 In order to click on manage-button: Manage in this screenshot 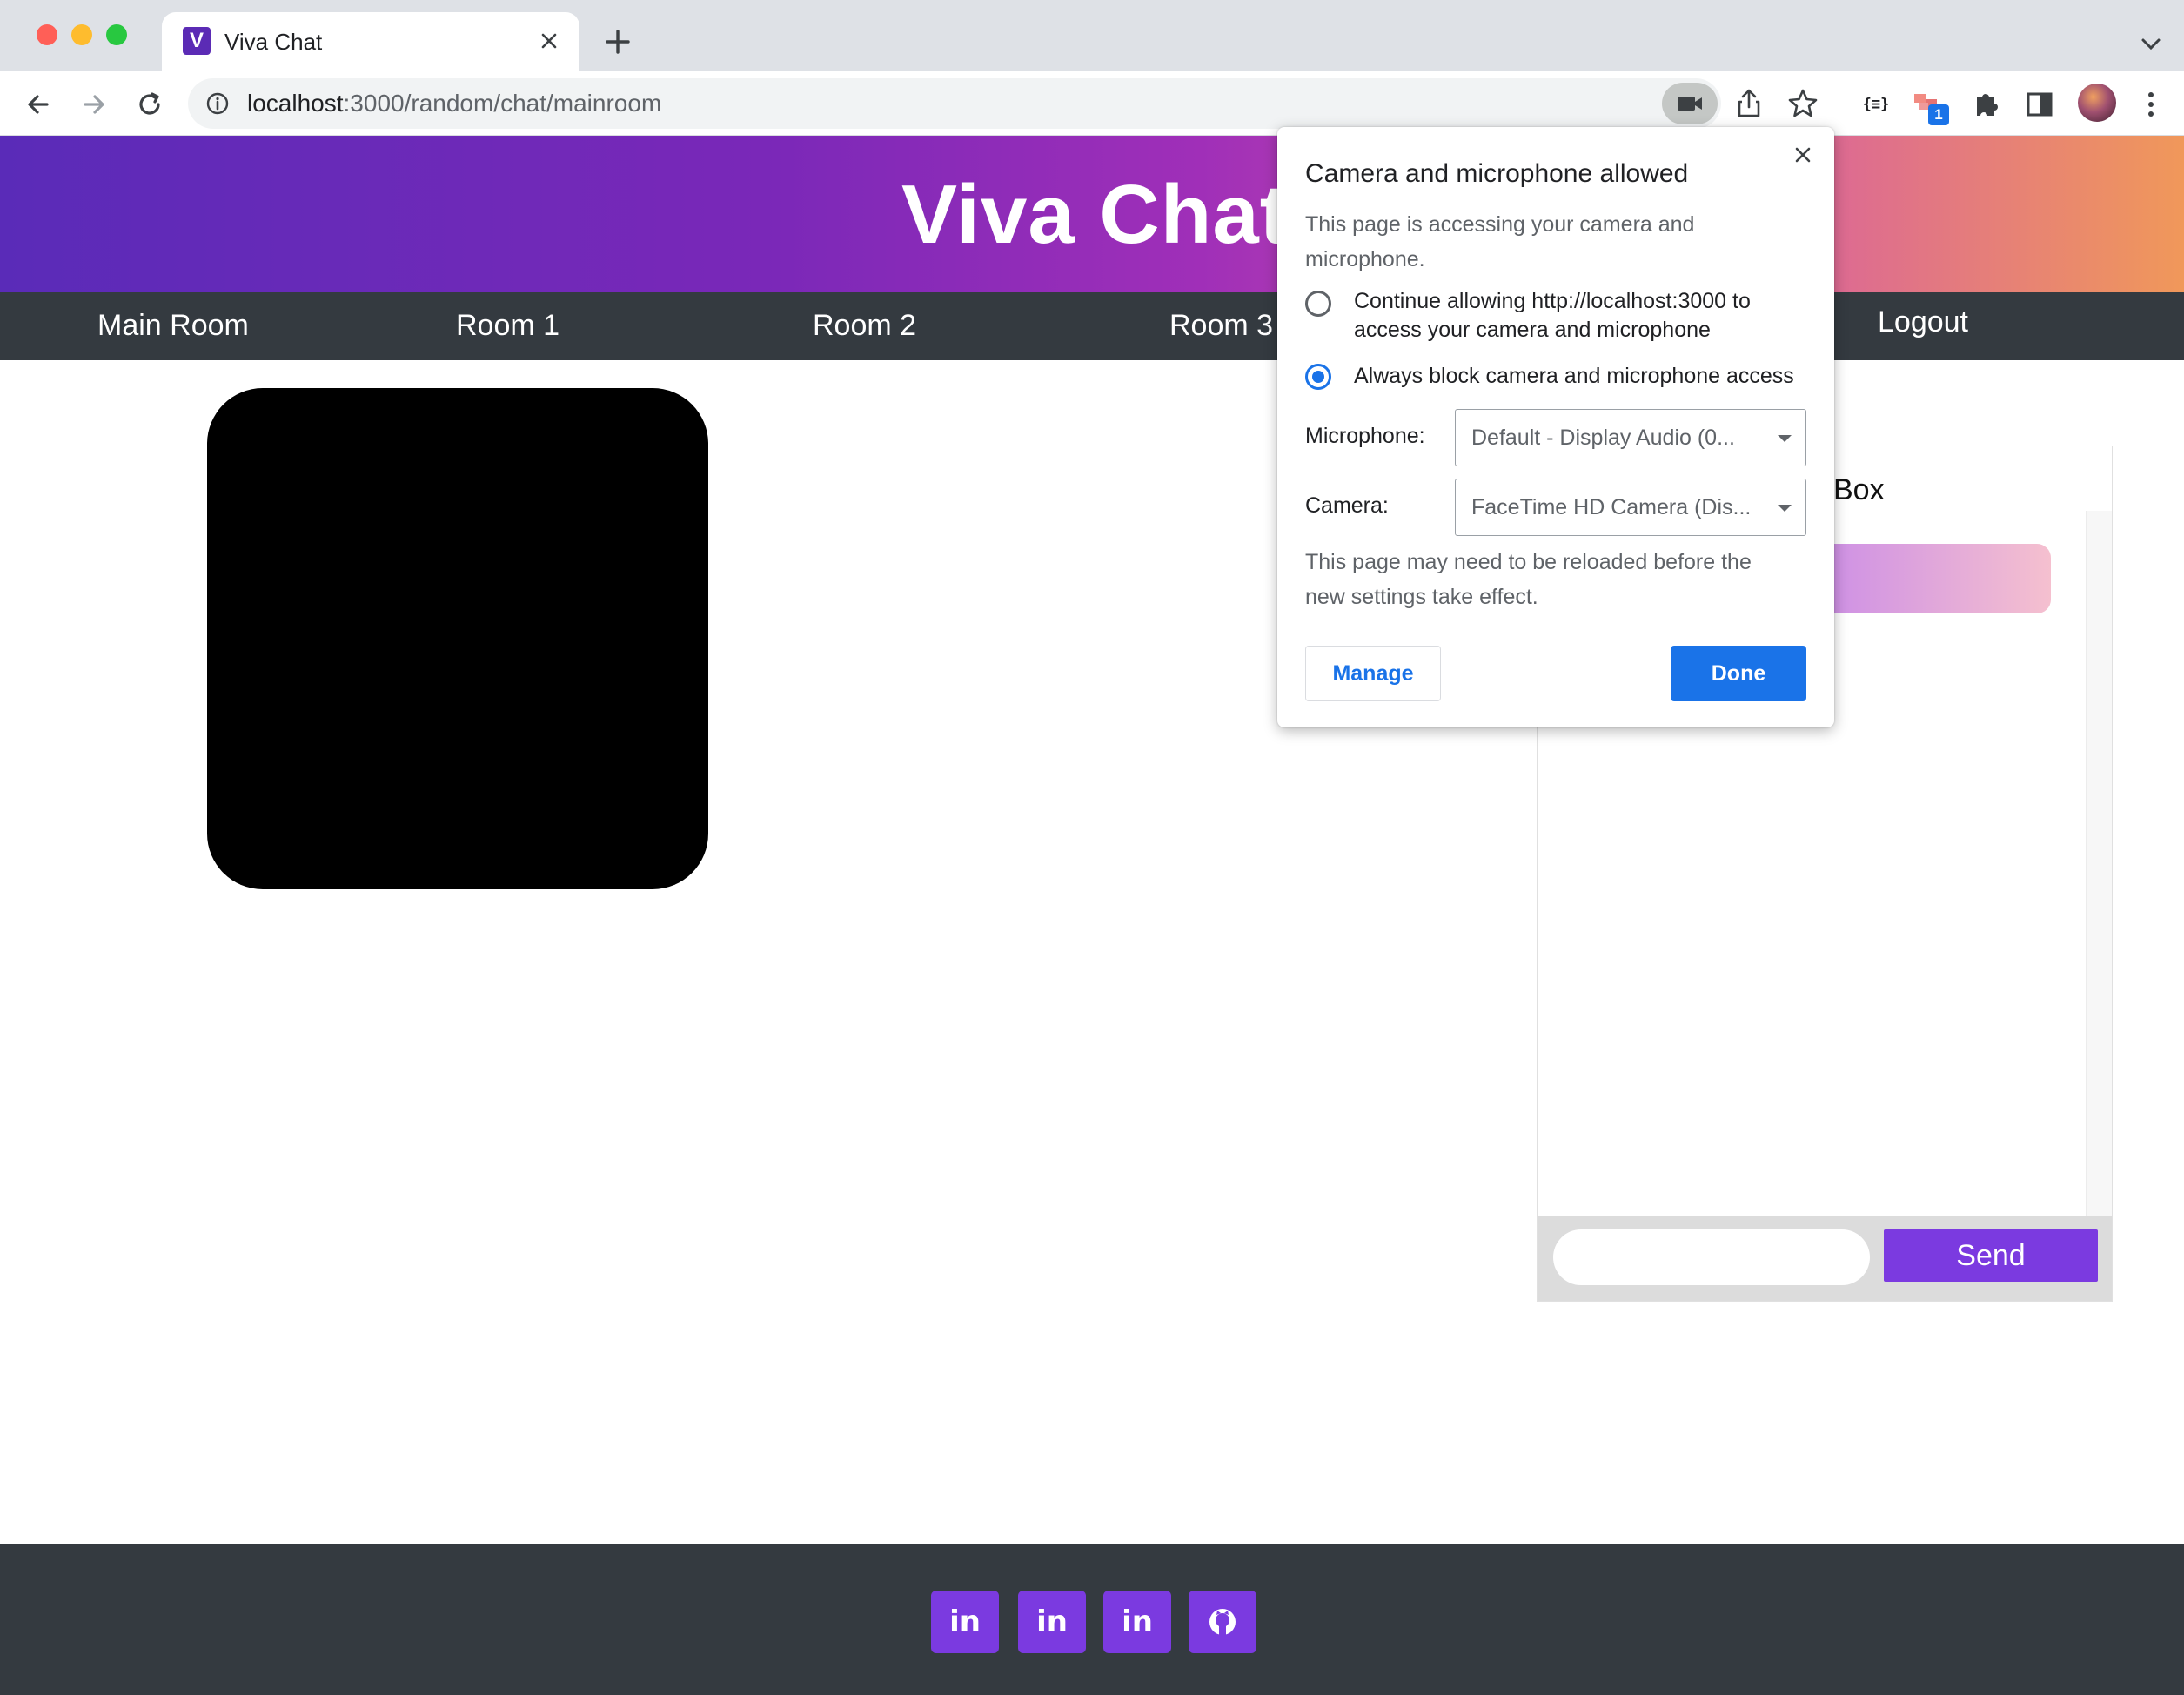, I will do `click(1373, 673)`.